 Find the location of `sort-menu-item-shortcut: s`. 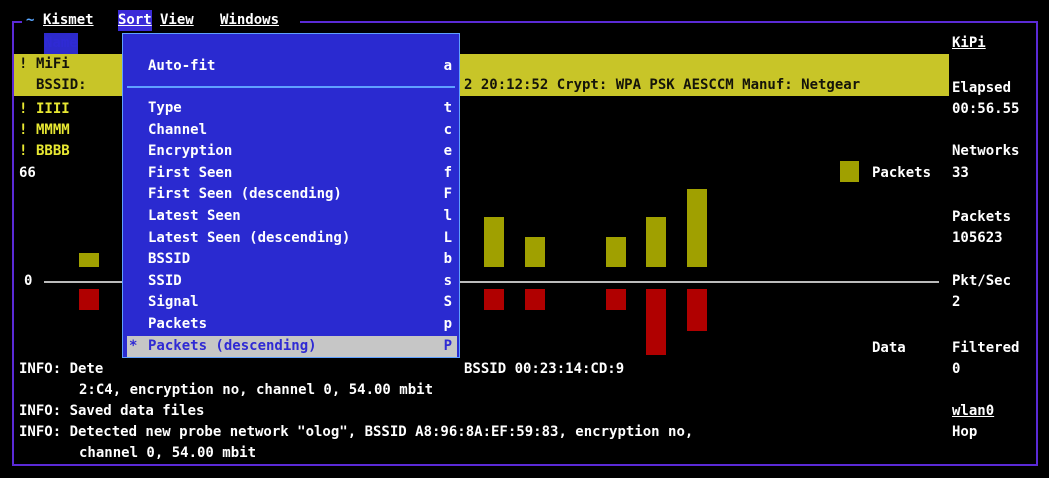

sort-menu-item-shortcut: s is located at coordinates (447, 280).